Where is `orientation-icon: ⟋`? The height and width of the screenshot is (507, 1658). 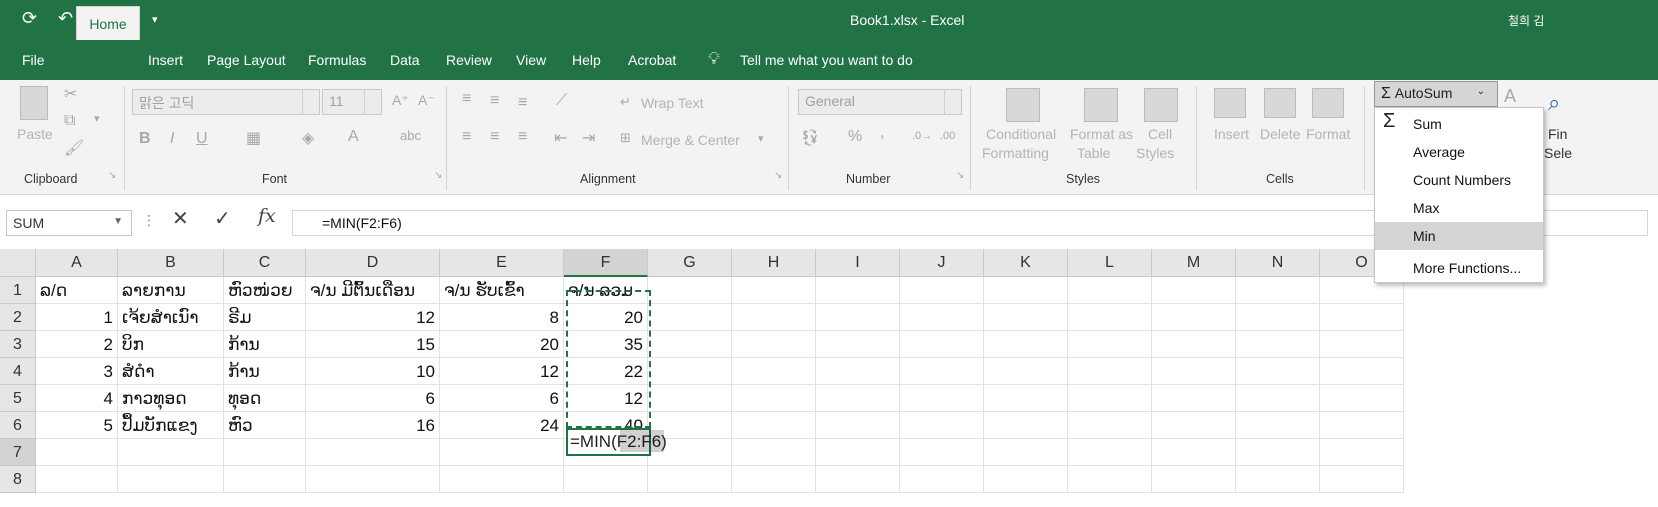
orientation-icon: ⟋ is located at coordinates (561, 101).